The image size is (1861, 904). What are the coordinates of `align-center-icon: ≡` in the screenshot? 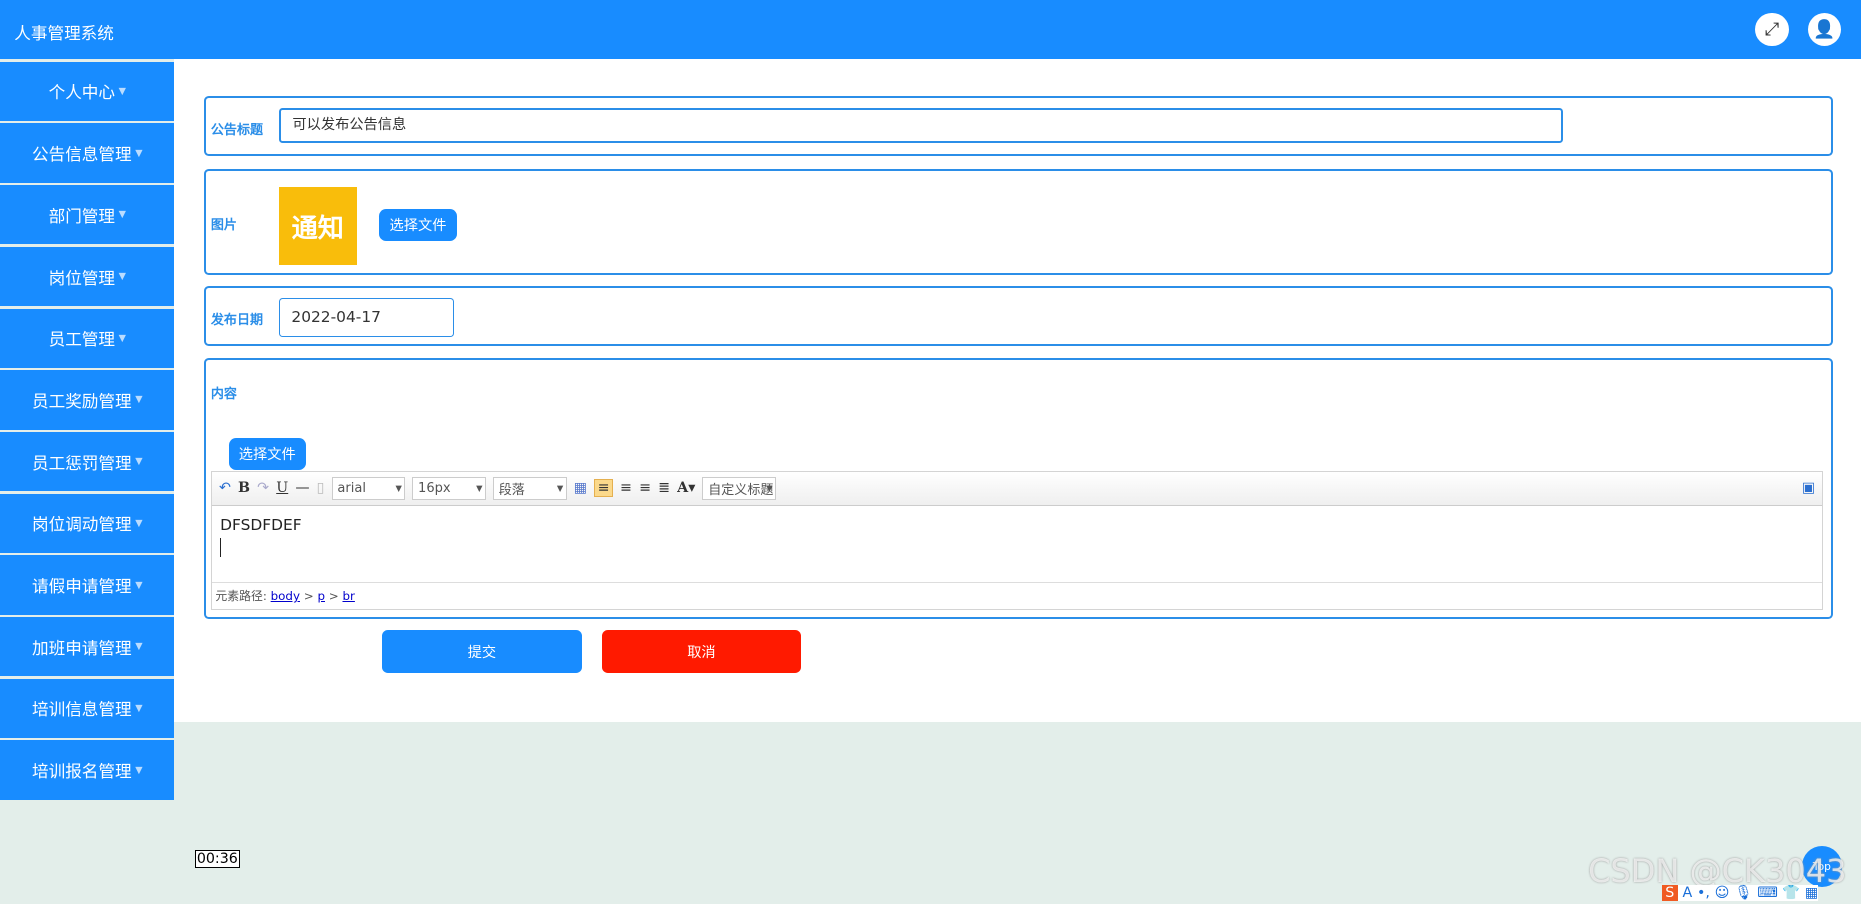 It's located at (645, 488).